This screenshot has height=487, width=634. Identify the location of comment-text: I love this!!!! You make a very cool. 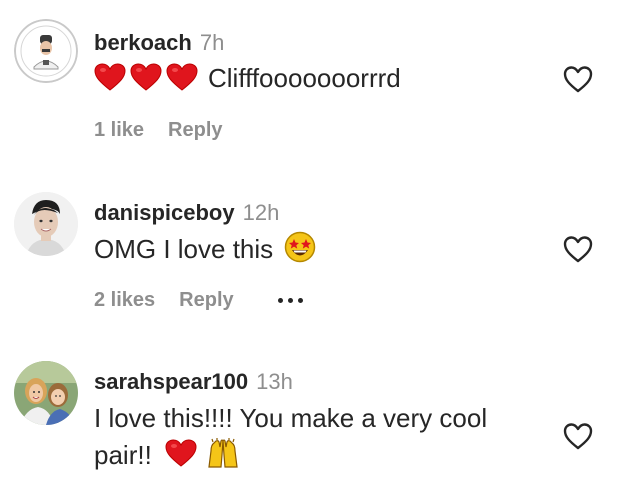
(290, 418).